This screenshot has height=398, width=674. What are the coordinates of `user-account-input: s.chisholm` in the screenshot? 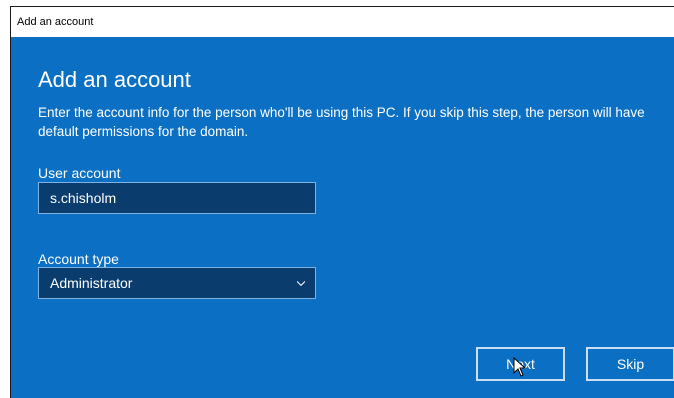 It's located at (177, 198).